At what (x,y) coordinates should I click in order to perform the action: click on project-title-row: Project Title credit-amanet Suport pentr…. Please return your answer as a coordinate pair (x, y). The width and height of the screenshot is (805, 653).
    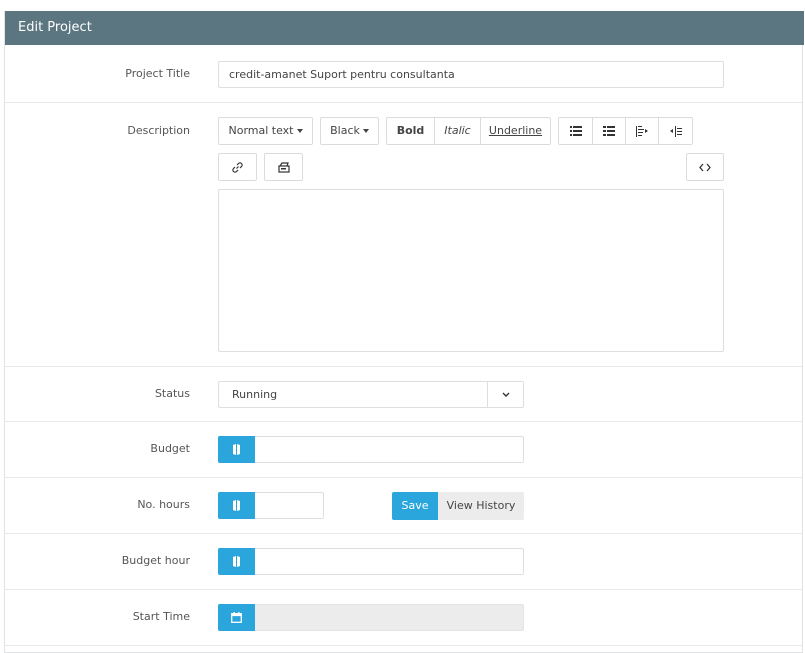
    Looking at the image, I should click on (403, 74).